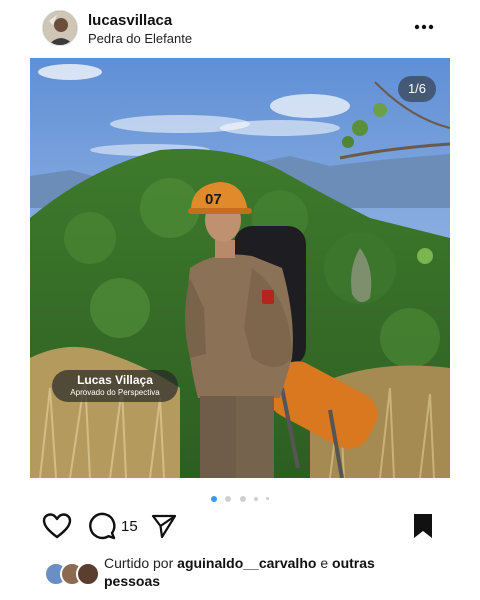  What do you see at coordinates (115, 392) in the screenshot?
I see `caption-subtitle: Aprovado do Perspectiva` at bounding box center [115, 392].